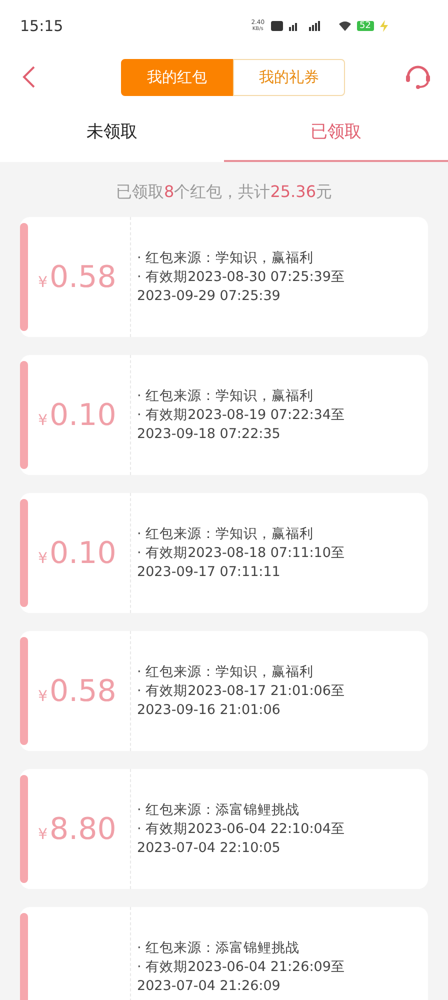 The height and width of the screenshot is (1000, 448). What do you see at coordinates (241, 829) in the screenshot?
I see `validity-text: · 有效期2023-06-04 22:10:04至` at bounding box center [241, 829].